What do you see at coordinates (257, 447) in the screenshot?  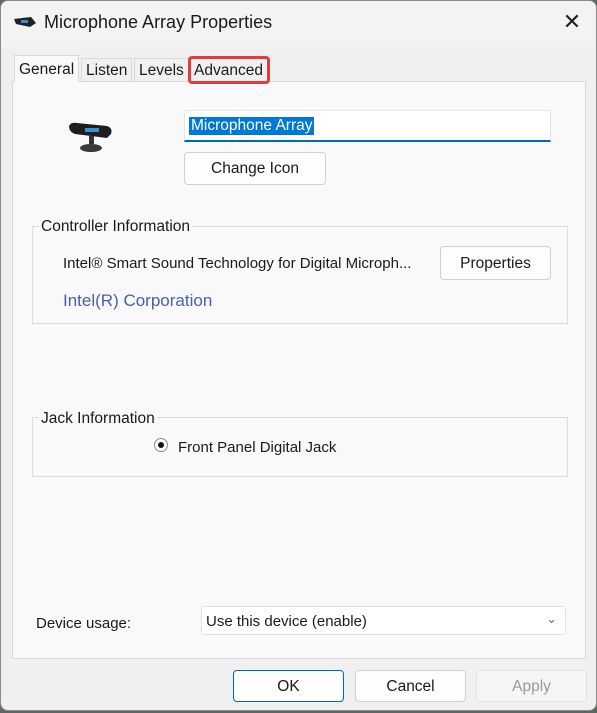 I see `jack-name: Front Panel Digital Jack` at bounding box center [257, 447].